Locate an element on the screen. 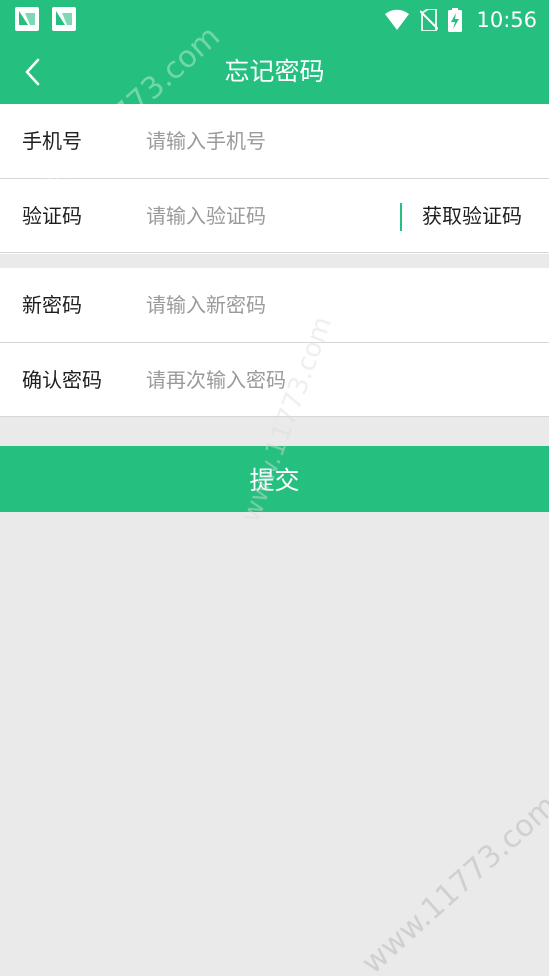 This screenshot has width=549, height=976. new-password-label: 新密码 is located at coordinates (52, 305).